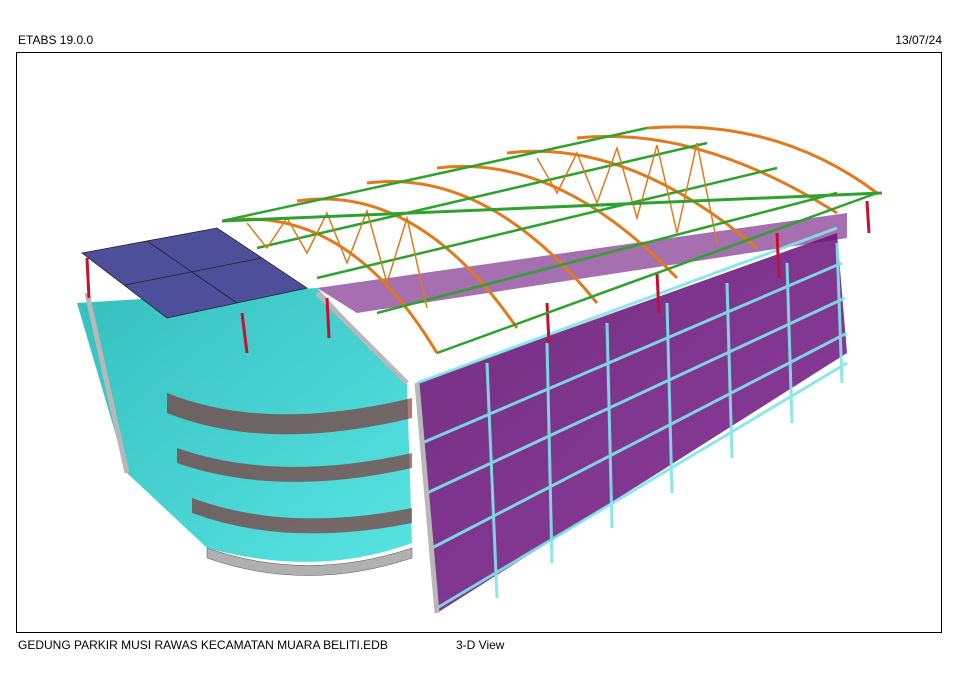 This screenshot has height=678, width=960. I want to click on view-name-label: 3-D View, so click(480, 645).